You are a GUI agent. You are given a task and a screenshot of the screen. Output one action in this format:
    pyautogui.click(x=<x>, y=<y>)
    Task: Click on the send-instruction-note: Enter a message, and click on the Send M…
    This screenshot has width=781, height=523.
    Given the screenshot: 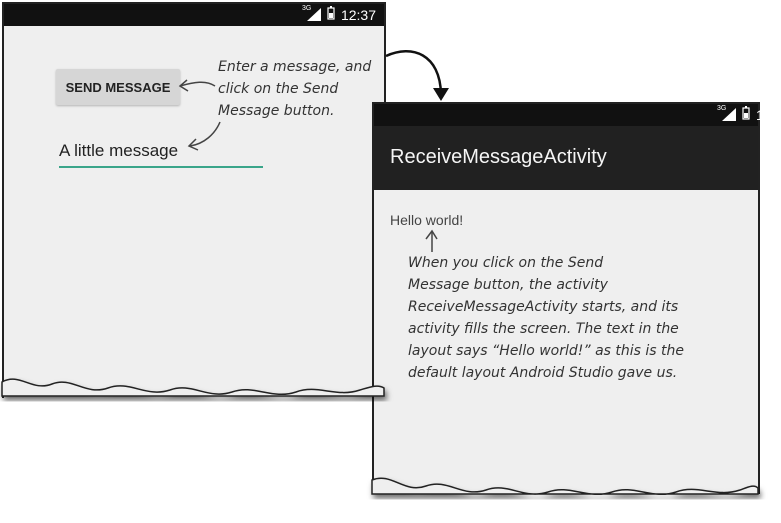 What is the action you would take?
    pyautogui.click(x=295, y=89)
    